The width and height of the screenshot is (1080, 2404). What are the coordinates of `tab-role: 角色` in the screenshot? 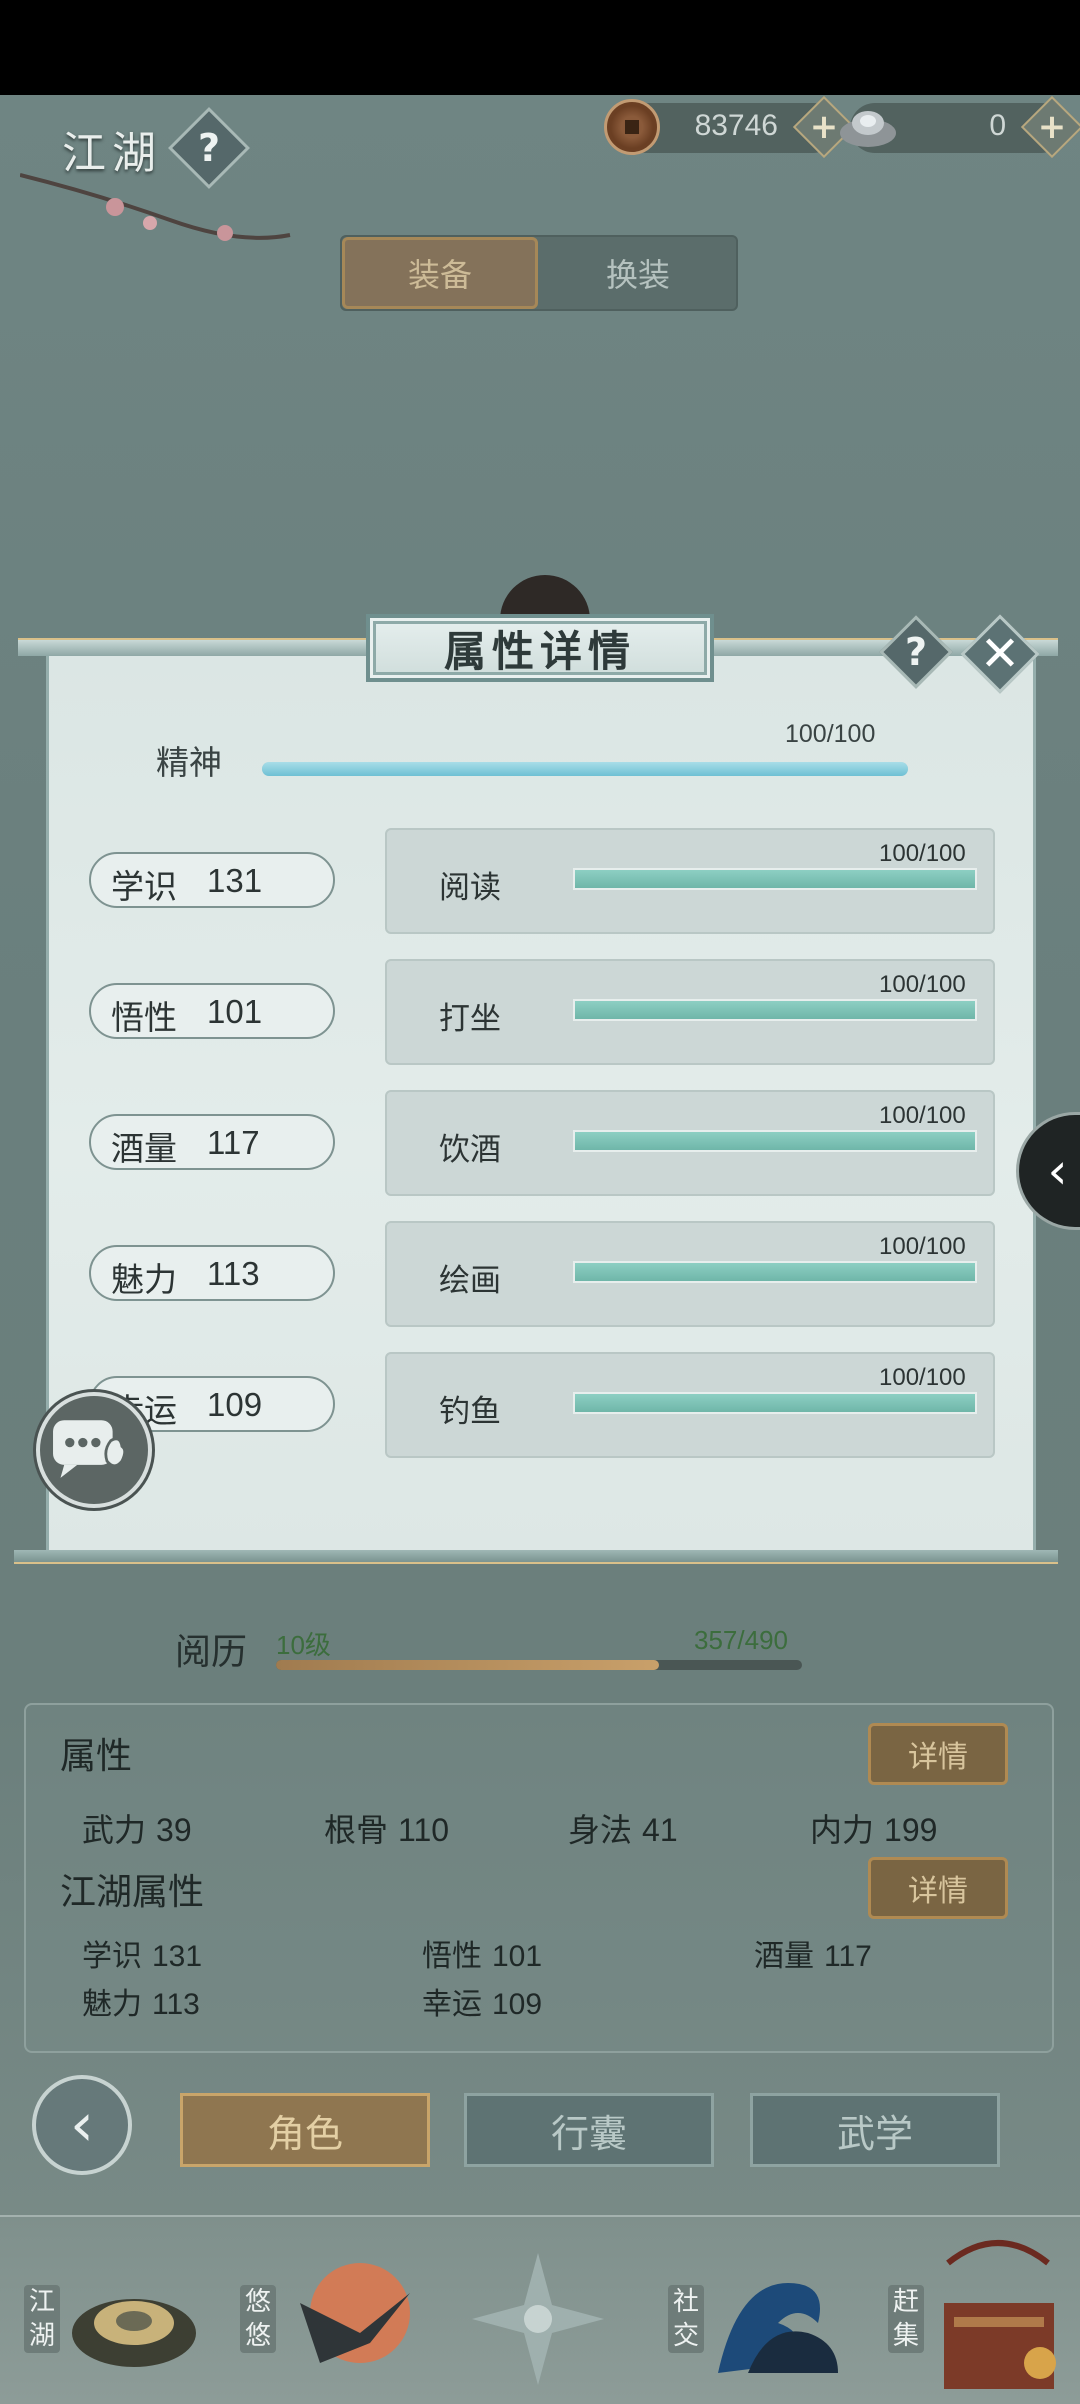 It's located at (305, 2130).